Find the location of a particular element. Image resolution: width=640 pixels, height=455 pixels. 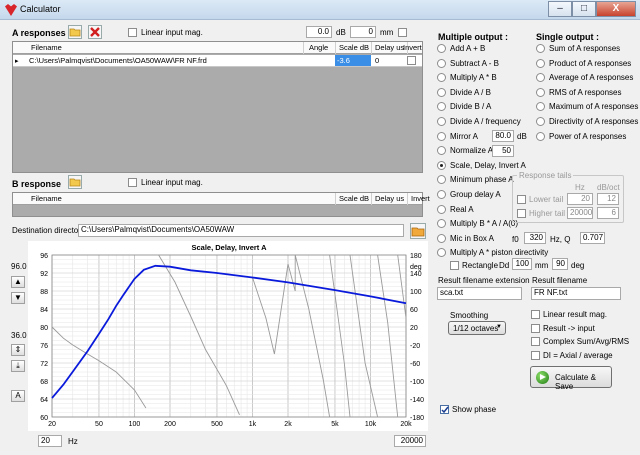

col-angle: Angle is located at coordinates (319, 47).